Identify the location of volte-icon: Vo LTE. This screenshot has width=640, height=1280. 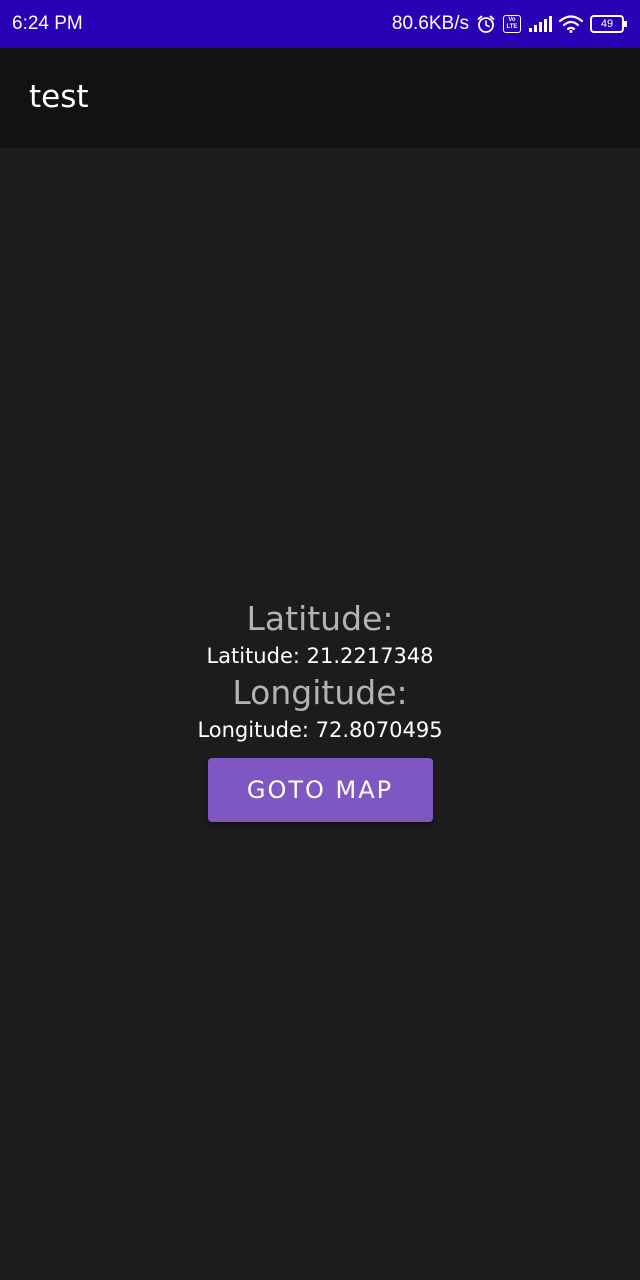
(512, 24).